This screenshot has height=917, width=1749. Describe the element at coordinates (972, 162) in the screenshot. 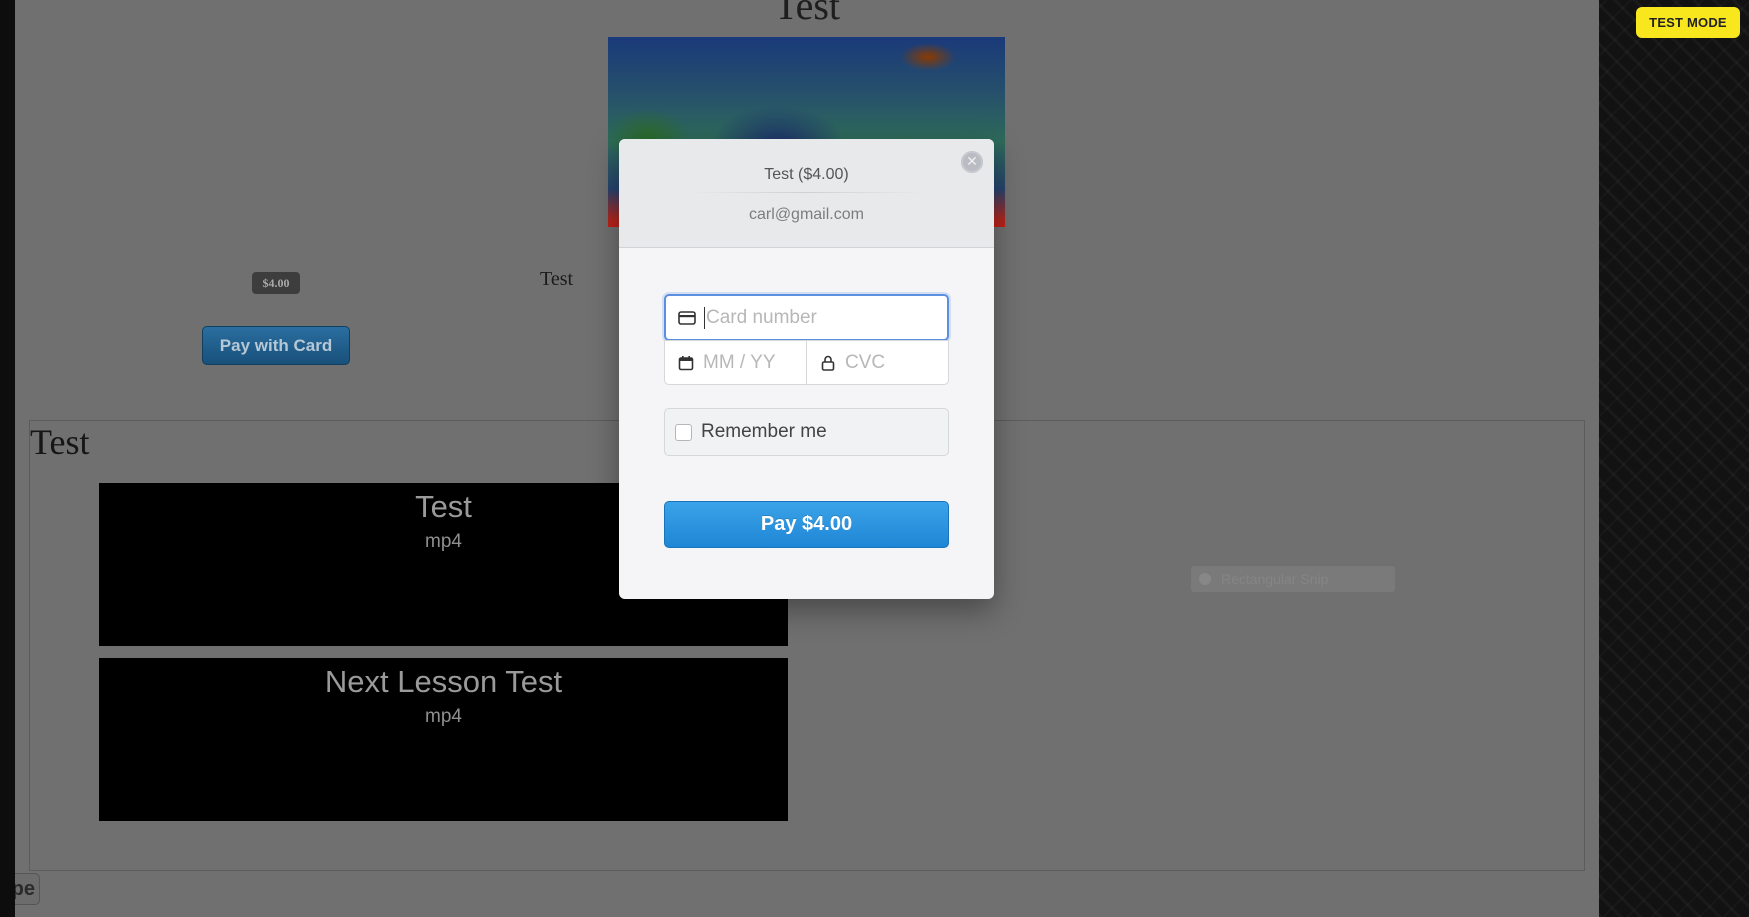

I see `close-icon: ✕` at that location.